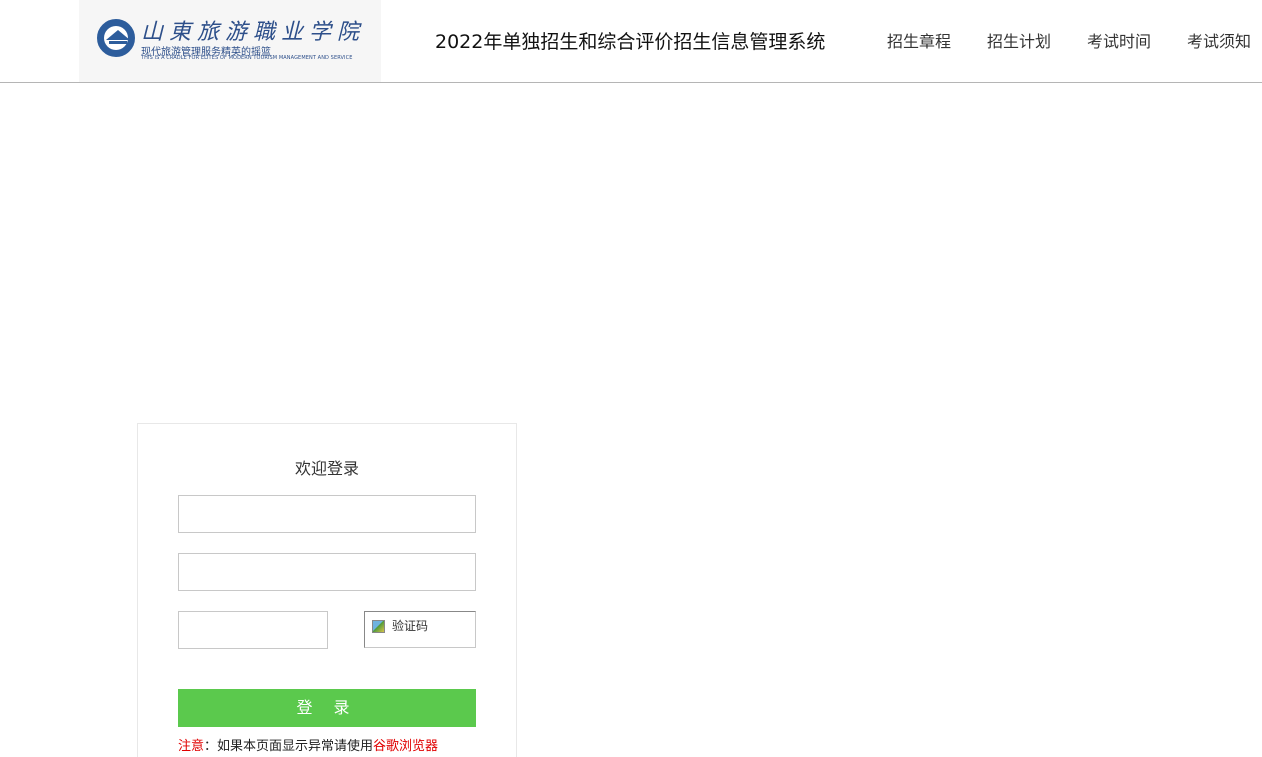 Image resolution: width=1262 pixels, height=757 pixels. I want to click on login-panel: 欢迎登录 验证码 登 录 注意：如果本页面显示异常请使用谷歌浏览器, so click(327, 590).